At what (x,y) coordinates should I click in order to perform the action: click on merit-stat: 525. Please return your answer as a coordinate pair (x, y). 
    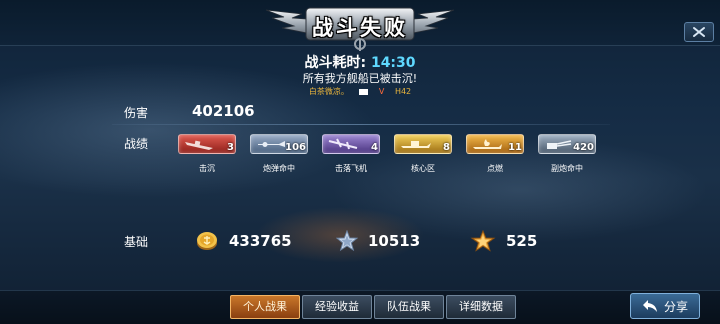
    Looking at the image, I should click on (503, 241).